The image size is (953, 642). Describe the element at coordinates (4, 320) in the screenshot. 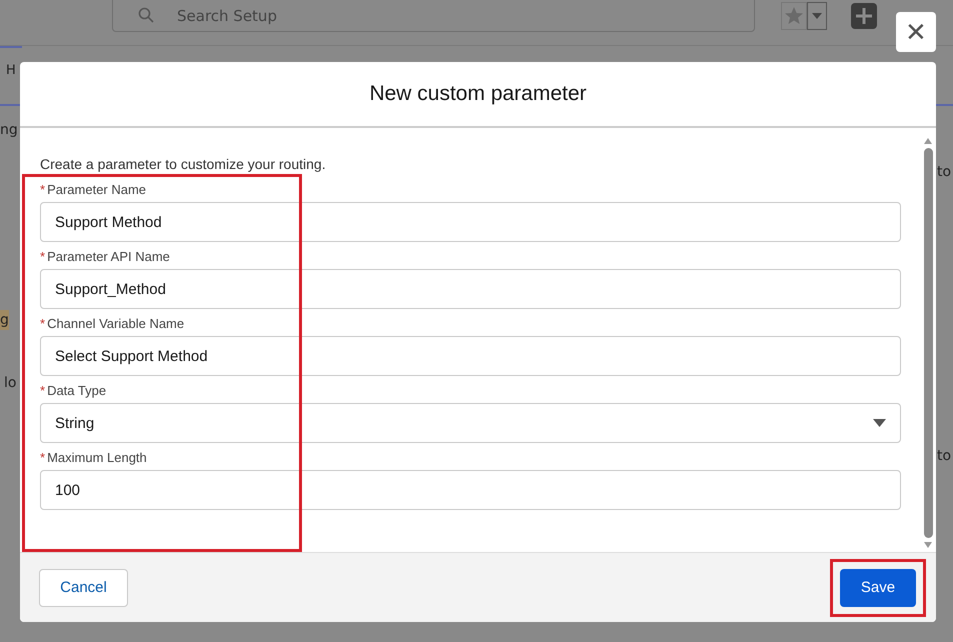

I see `sidebar-text: g` at that location.